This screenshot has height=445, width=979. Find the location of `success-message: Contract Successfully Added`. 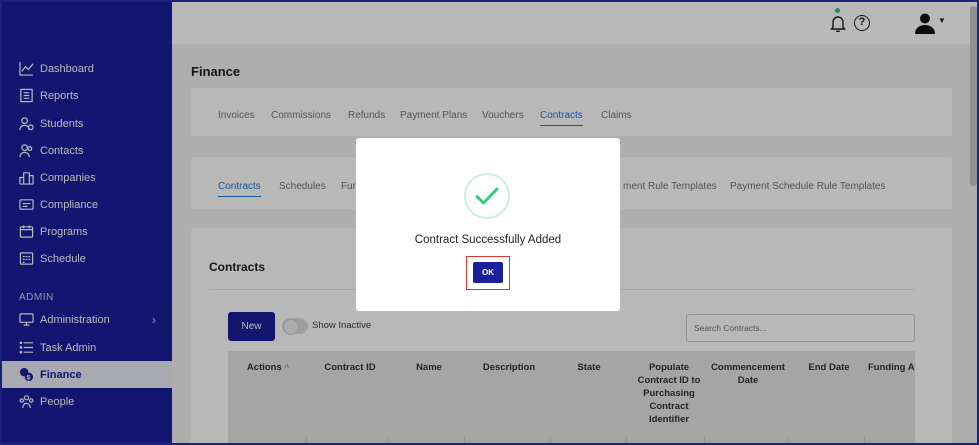

success-message: Contract Successfully Added is located at coordinates (488, 240).